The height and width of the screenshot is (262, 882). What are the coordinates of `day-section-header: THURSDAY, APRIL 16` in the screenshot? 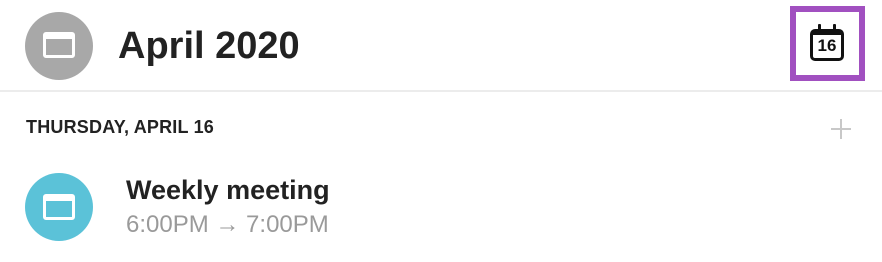 It's located at (120, 127).